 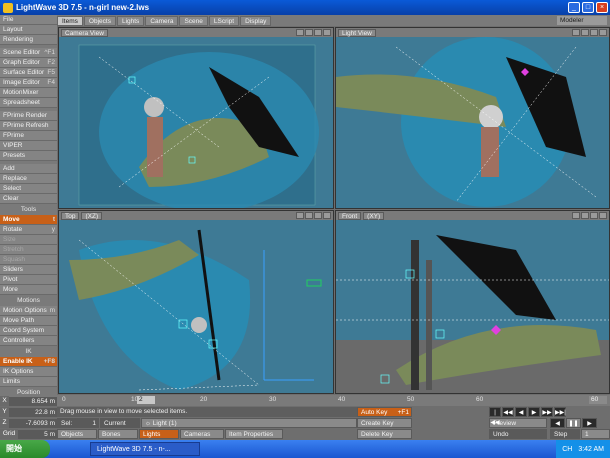 What do you see at coordinates (28, 220) in the screenshot?
I see `tool-move: Move t` at bounding box center [28, 220].